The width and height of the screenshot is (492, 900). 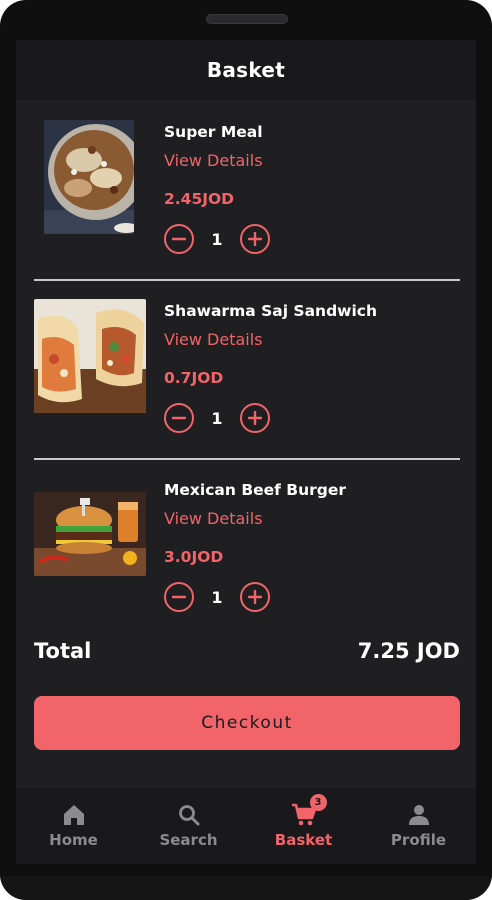 What do you see at coordinates (247, 187) in the screenshot?
I see `basket-item: Super Meal View Details 2.45JOD 1` at bounding box center [247, 187].